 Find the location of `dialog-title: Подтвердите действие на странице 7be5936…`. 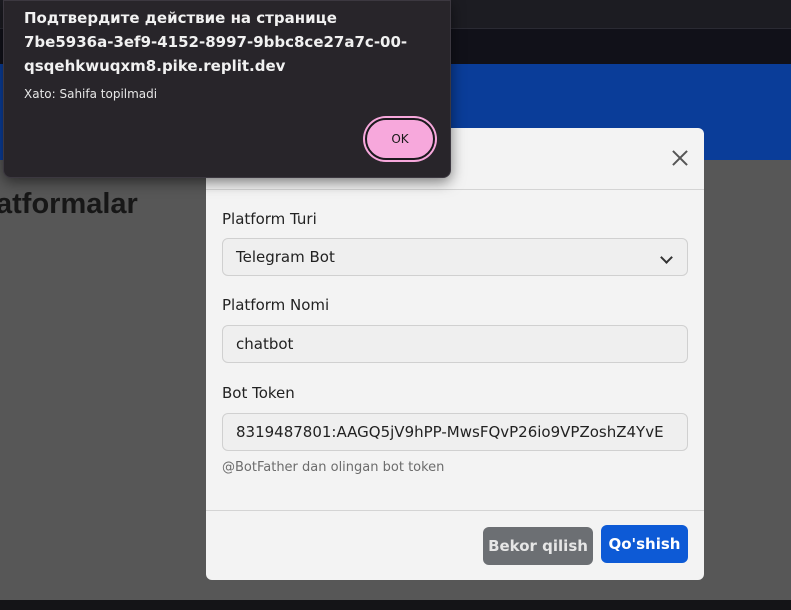

dialog-title: Подтвердите действие на странице 7be5936… is located at coordinates (216, 42).